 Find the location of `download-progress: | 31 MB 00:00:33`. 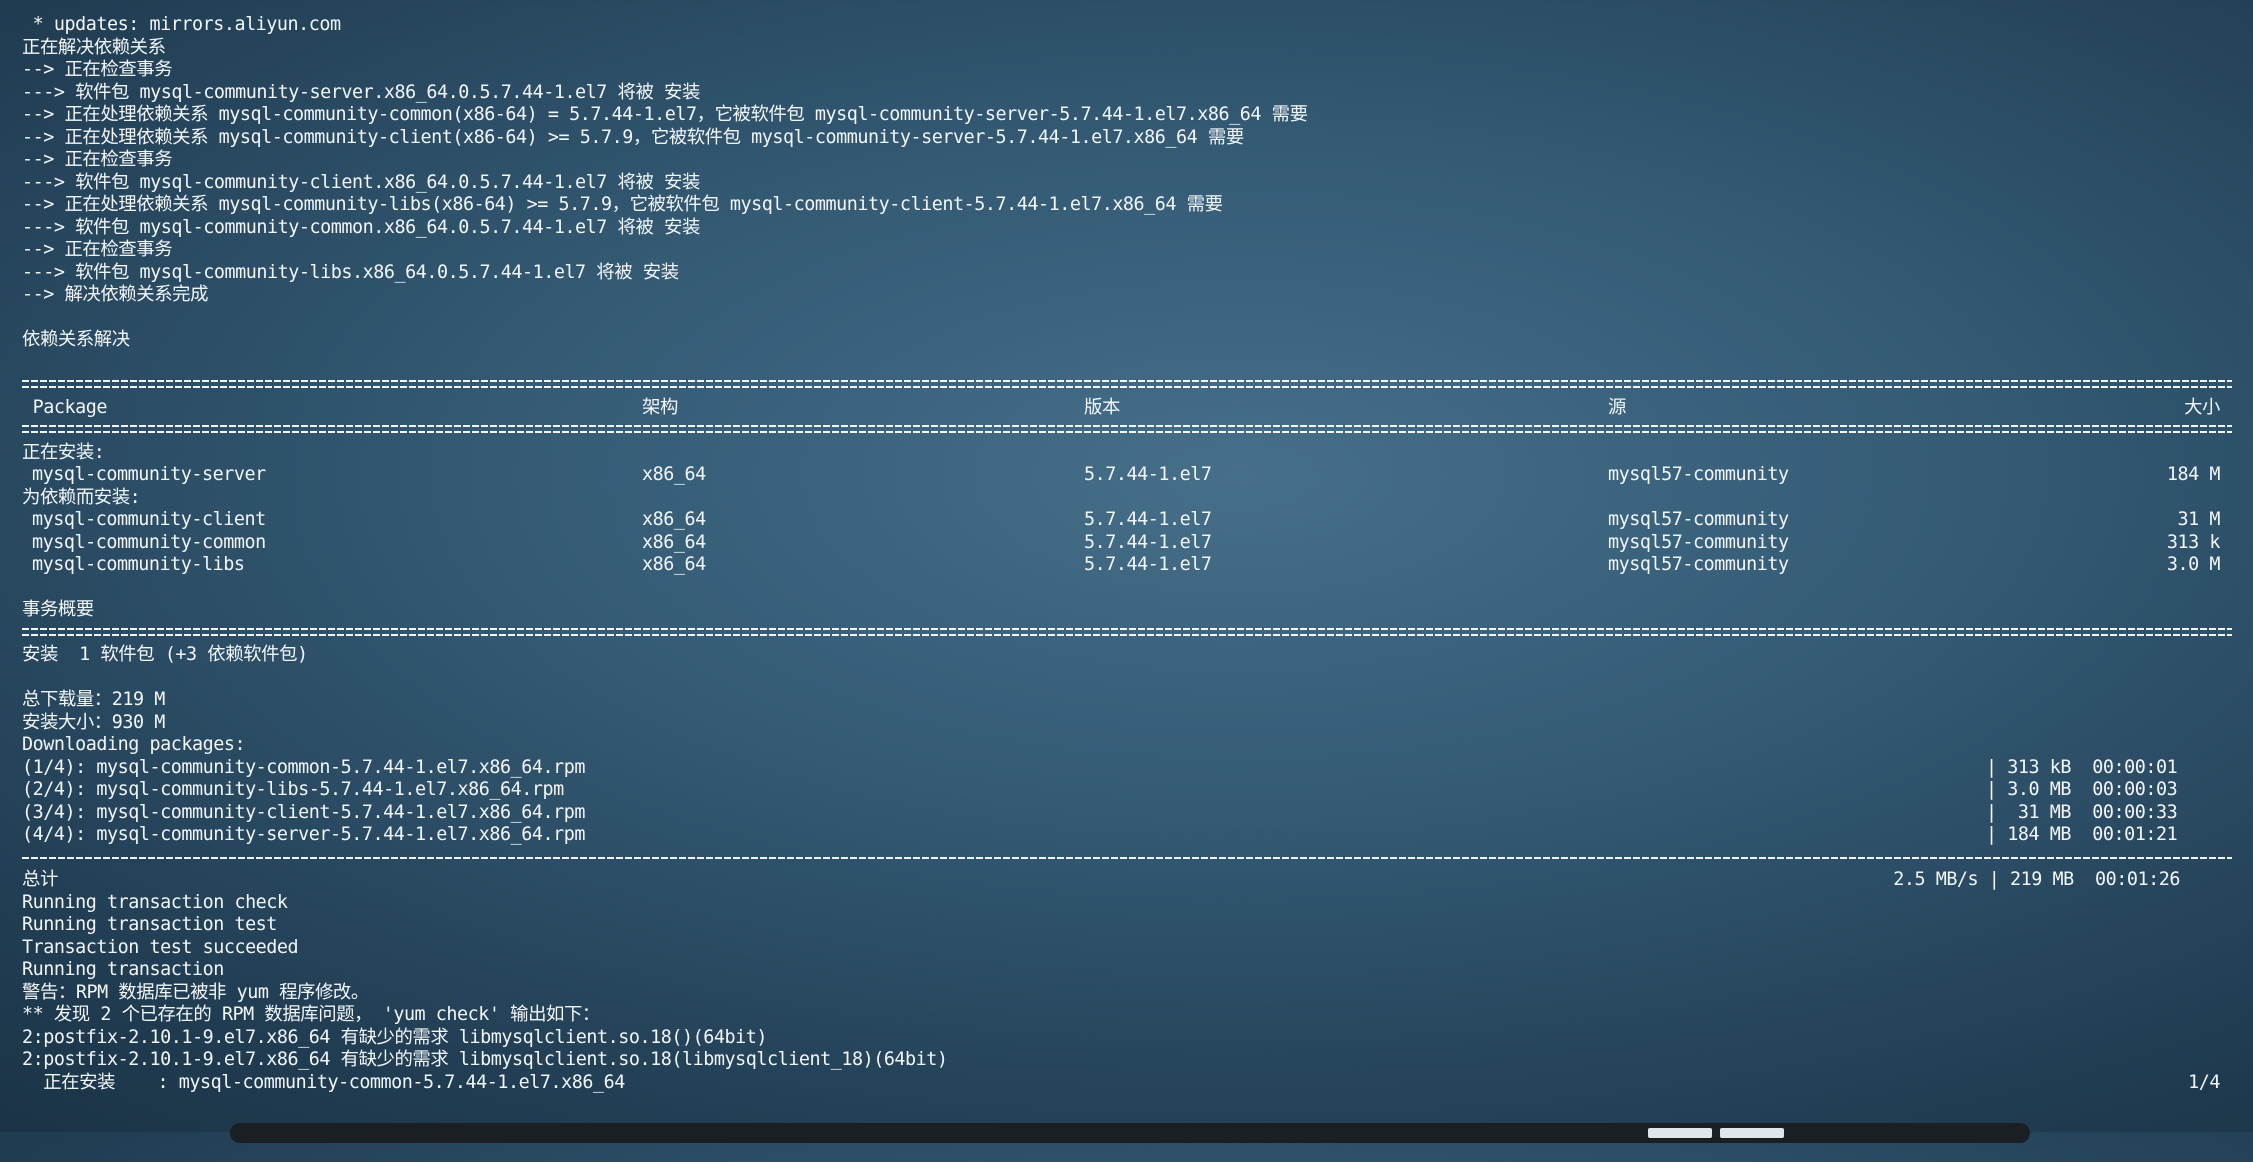

download-progress: | 31 MB 00:00:33 is located at coordinates (2082, 812).